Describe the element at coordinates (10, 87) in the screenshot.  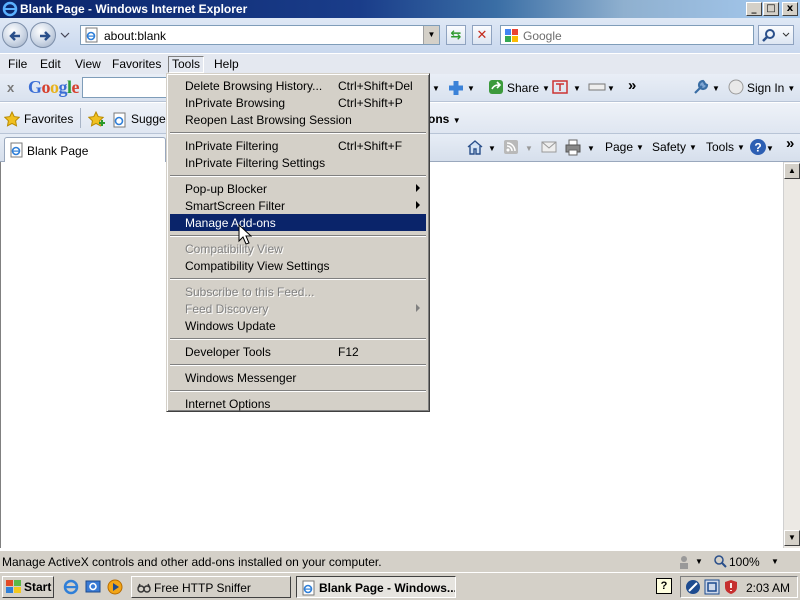
I see `google-toolbar-close-icon: x` at that location.